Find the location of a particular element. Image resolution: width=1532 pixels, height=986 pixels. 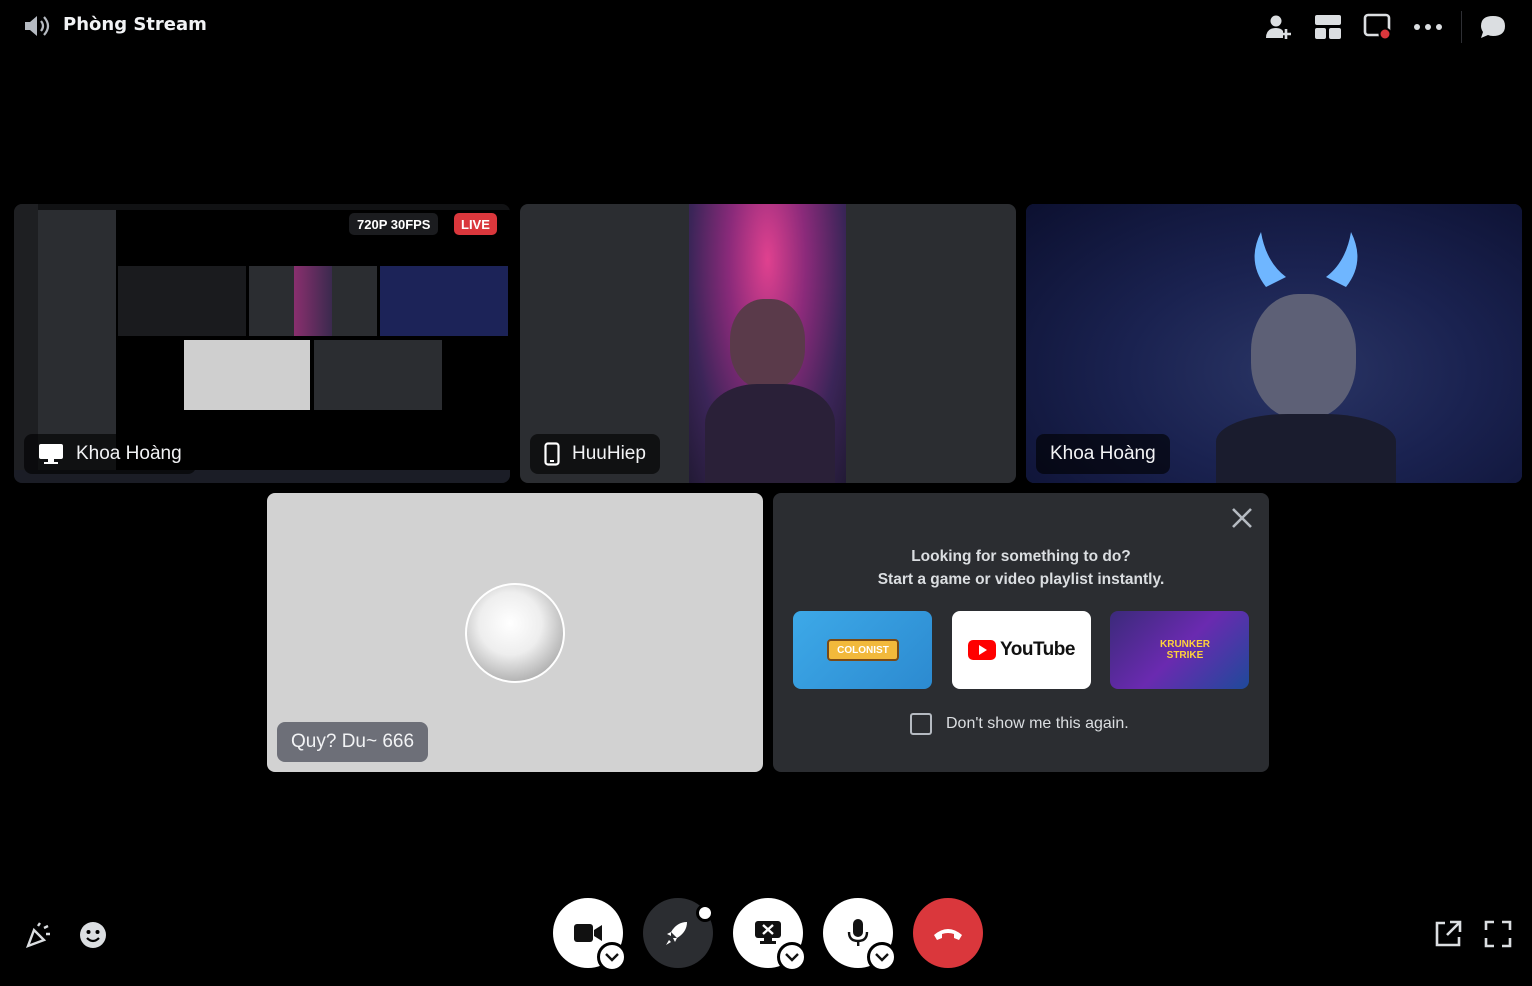

dont-show-again-checkbox: Don't show me this again. is located at coordinates (1019, 724).